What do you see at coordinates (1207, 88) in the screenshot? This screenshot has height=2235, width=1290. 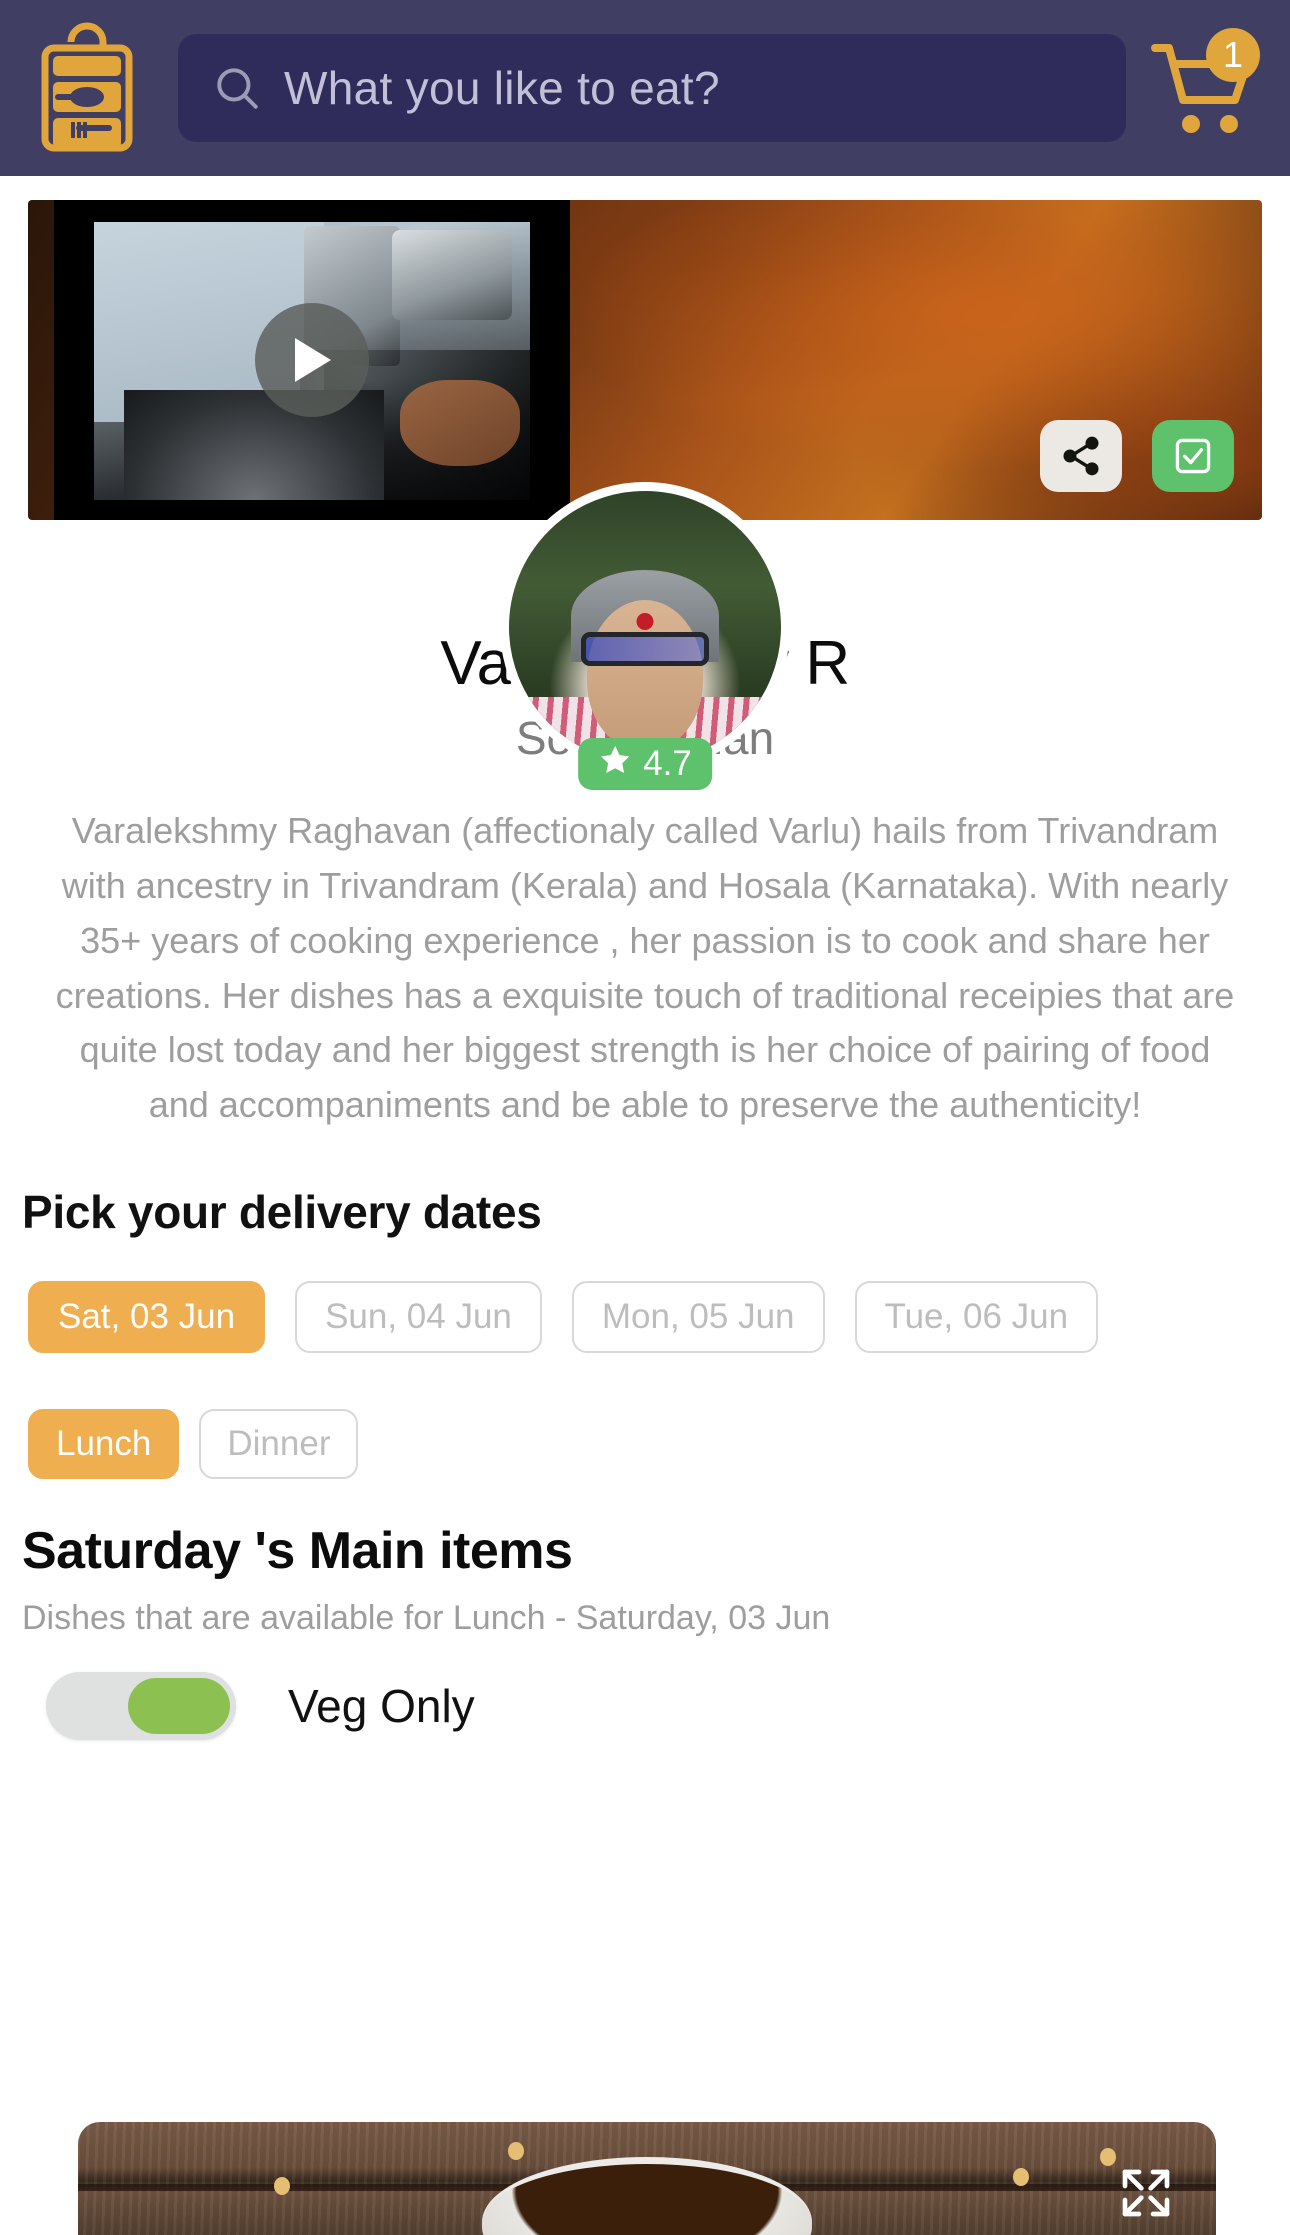 I see `cart-button: 1` at bounding box center [1207, 88].